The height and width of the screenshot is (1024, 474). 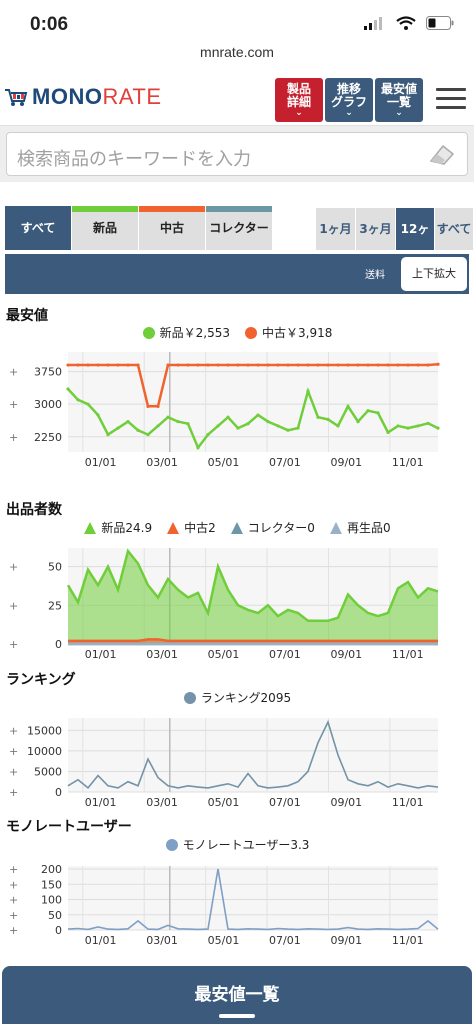 I want to click on tab-color-bar, so click(x=239, y=209).